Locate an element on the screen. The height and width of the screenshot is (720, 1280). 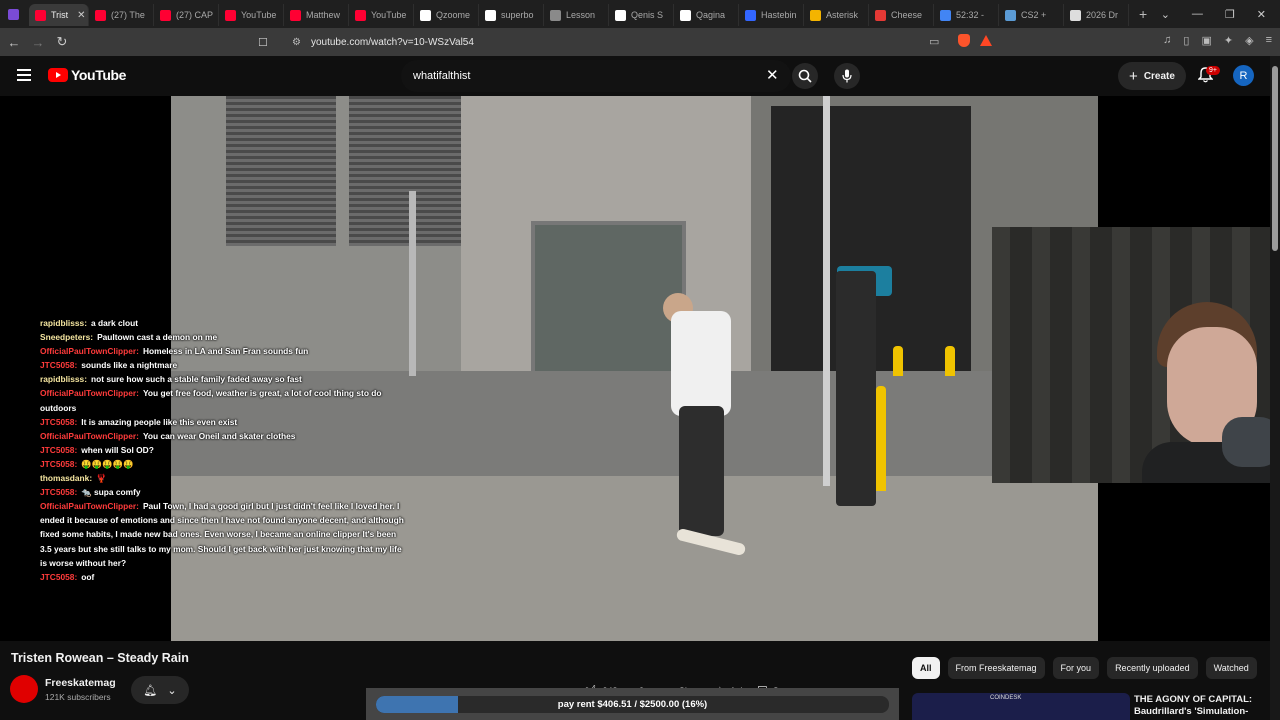
subscription-button: 🔔︎ ⌄ is located at coordinates (160, 690).